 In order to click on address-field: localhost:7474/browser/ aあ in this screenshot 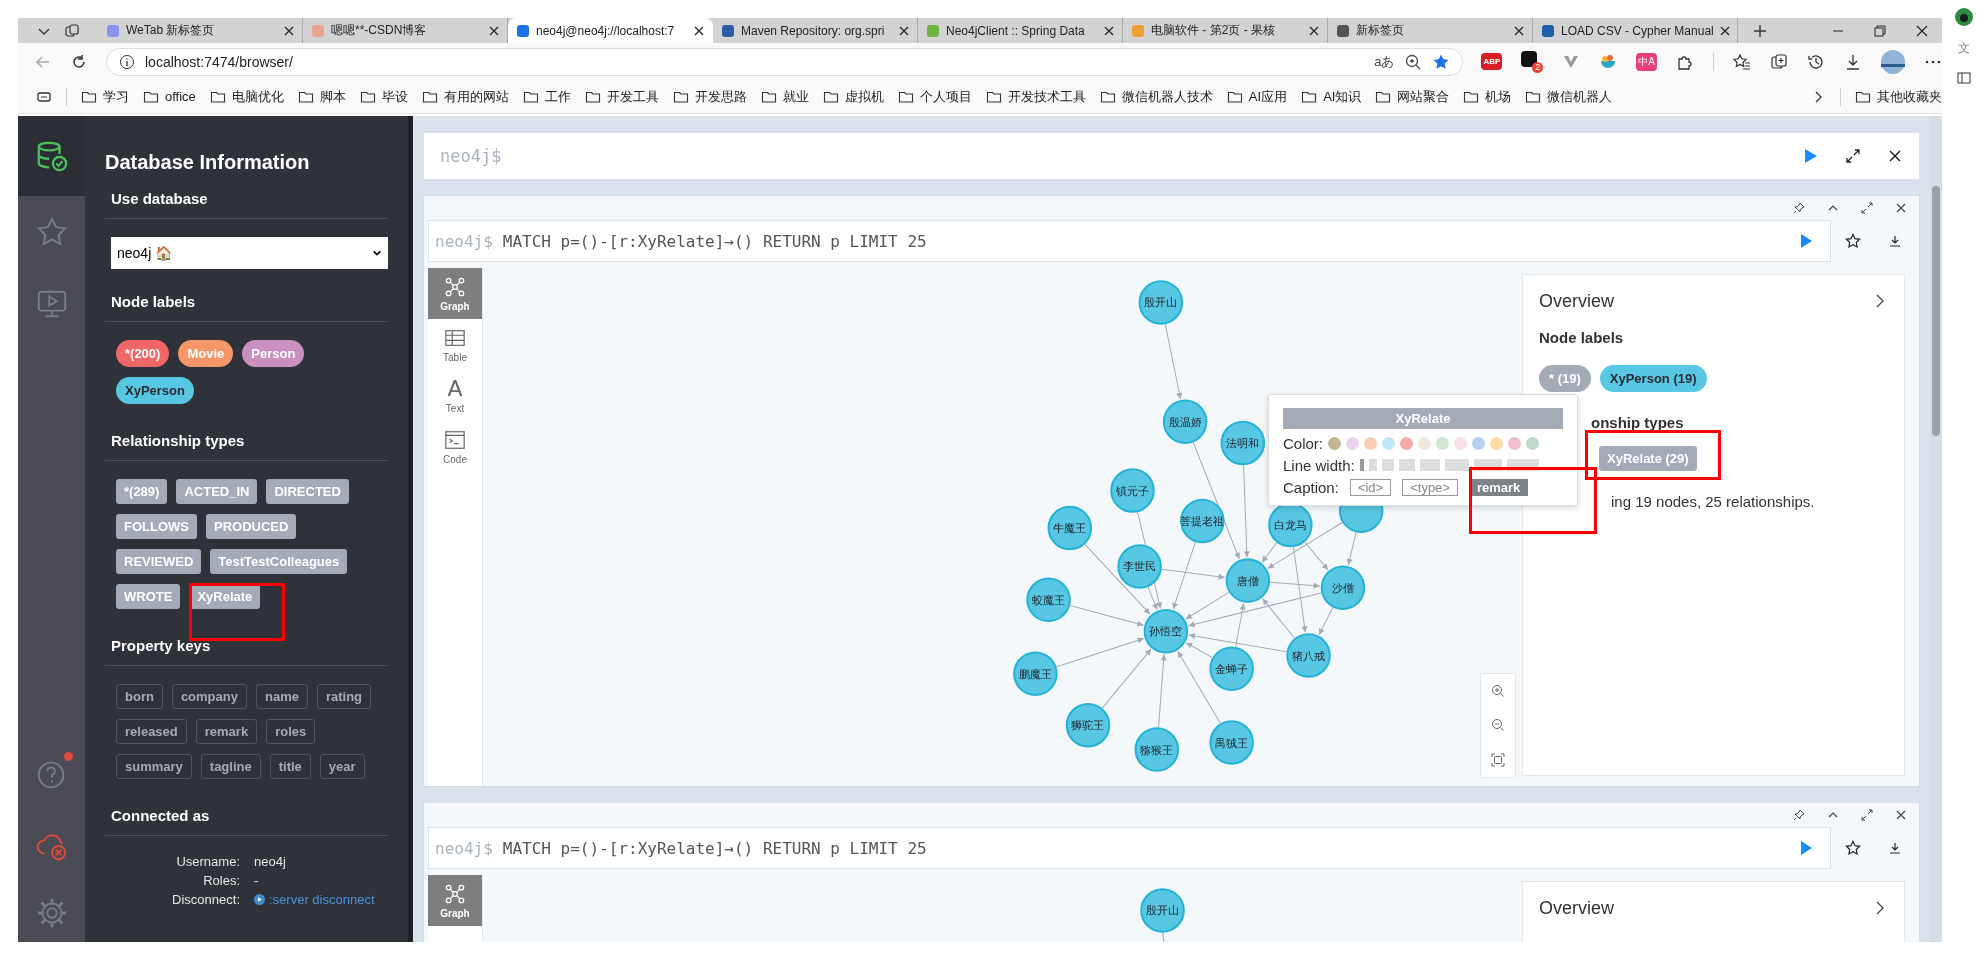, I will do `click(785, 61)`.